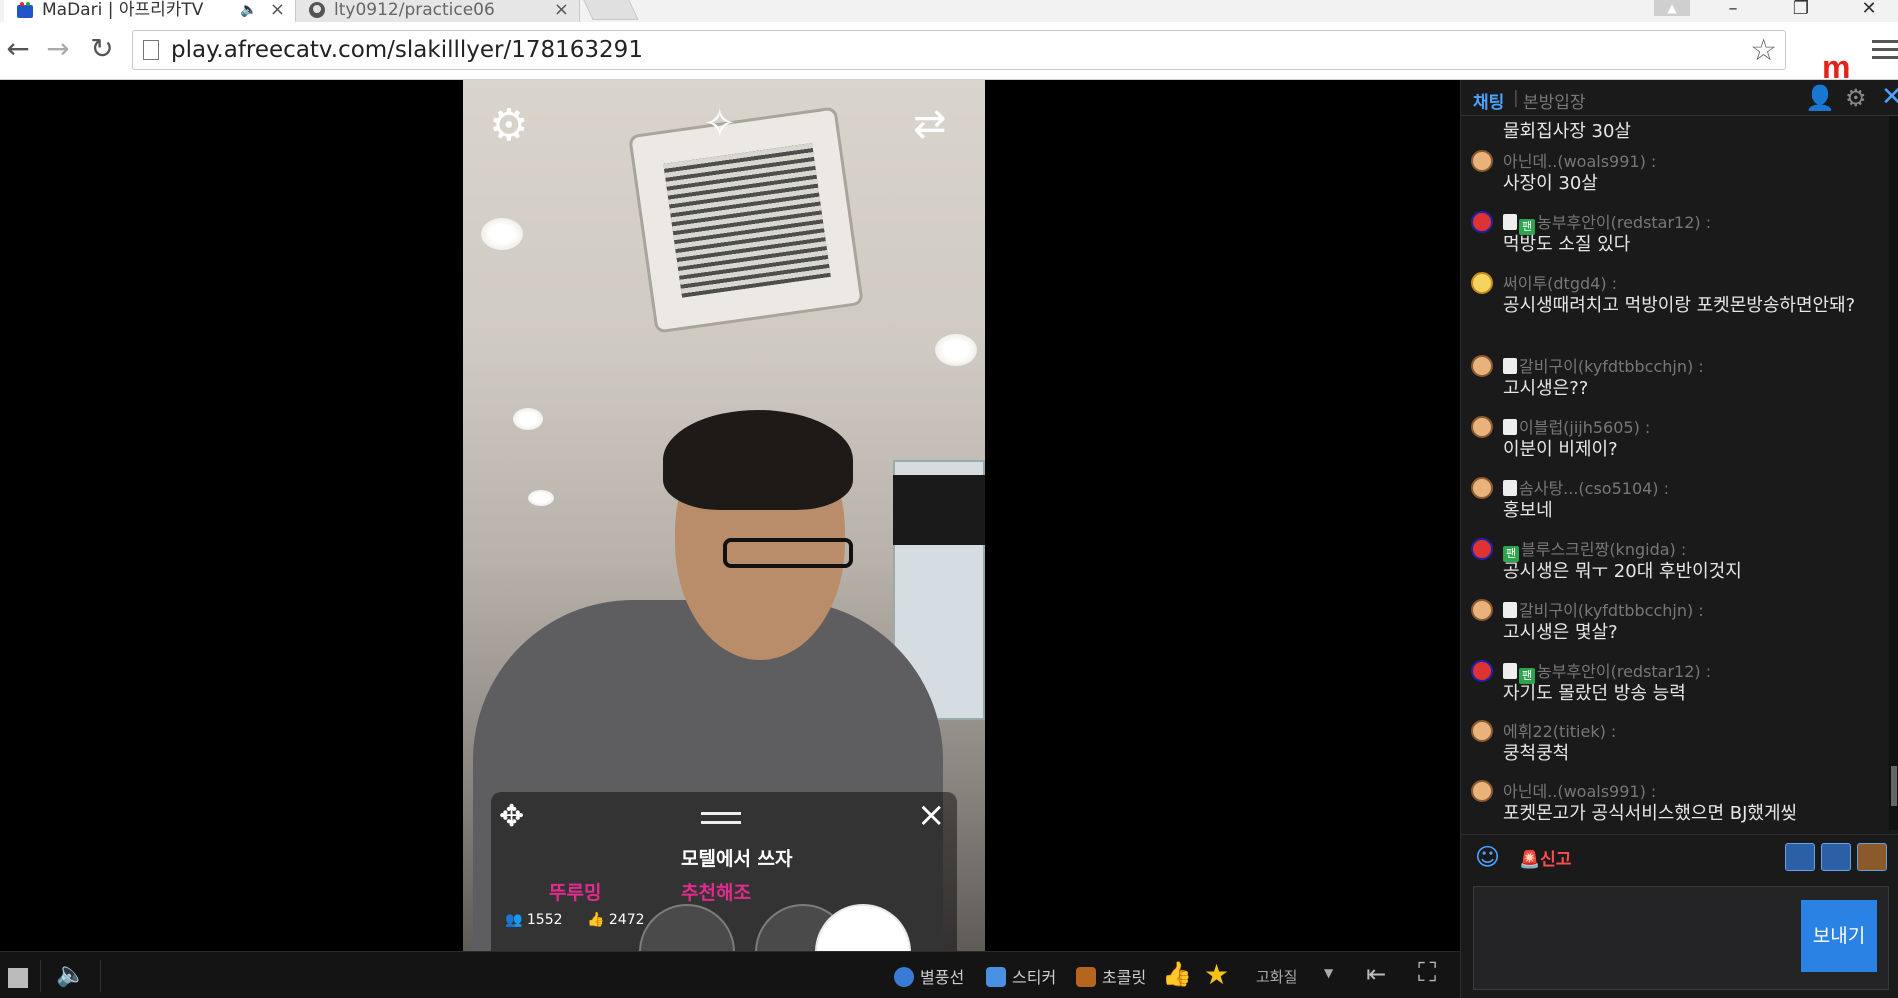 The image size is (1898, 998). Describe the element at coordinates (730, 974) in the screenshot. I see `player-control-bar: 🔈 별풍선 스티커 초콜릿 👍 ★ 고화질 ▼ ⇤ ⛶` at that location.